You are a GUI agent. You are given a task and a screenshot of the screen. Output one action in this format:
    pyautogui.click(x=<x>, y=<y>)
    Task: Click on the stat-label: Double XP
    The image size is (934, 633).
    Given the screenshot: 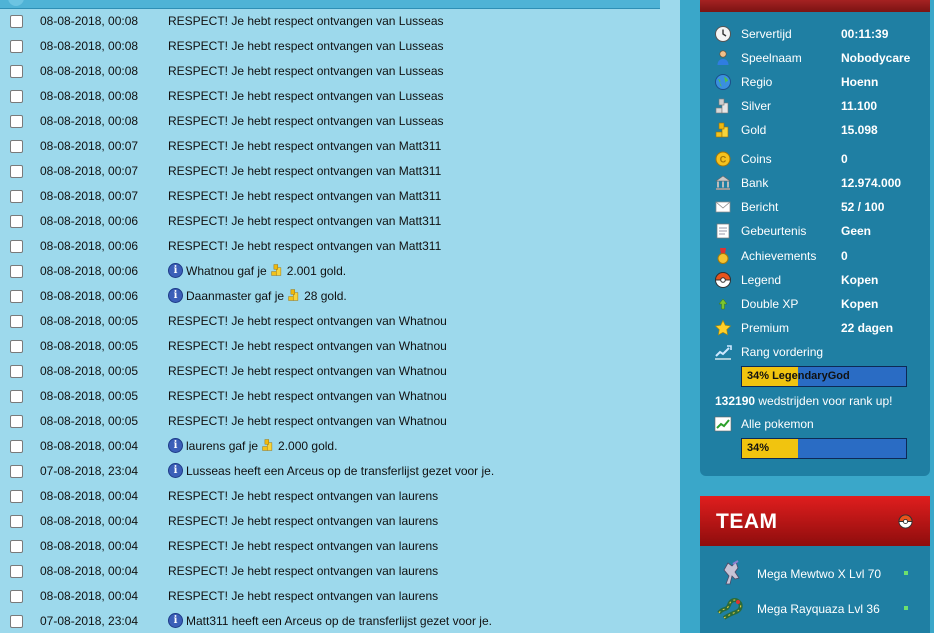 What is the action you would take?
    pyautogui.click(x=770, y=304)
    